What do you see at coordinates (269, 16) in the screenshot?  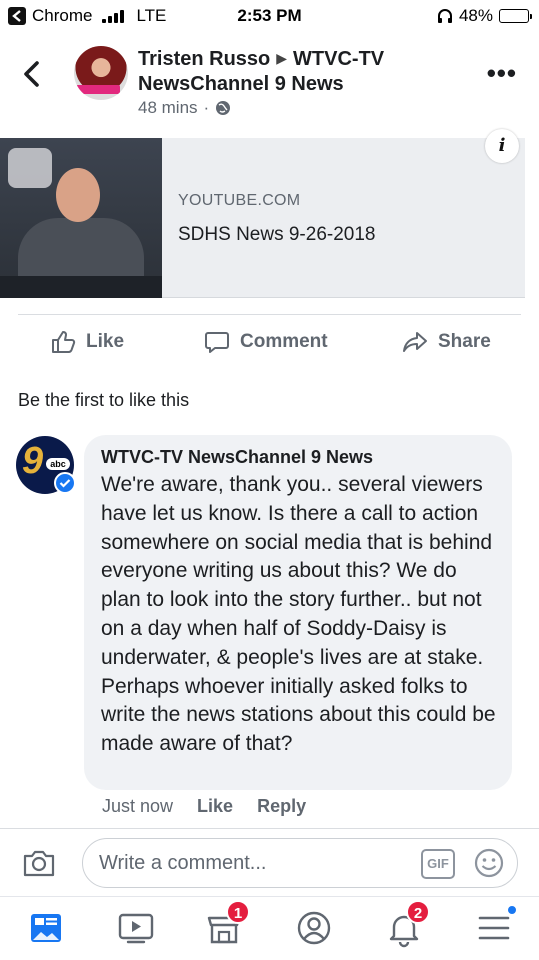 I see `status-bar: Chrome LTE 2:53 PM 48%` at bounding box center [269, 16].